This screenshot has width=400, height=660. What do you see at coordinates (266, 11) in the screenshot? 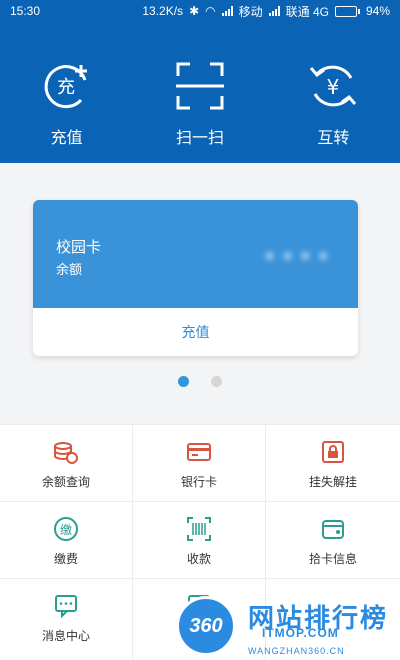
I see `status-right: 13.2K/s ✱ ◠ 移动 联通 4G 94%` at bounding box center [266, 11].